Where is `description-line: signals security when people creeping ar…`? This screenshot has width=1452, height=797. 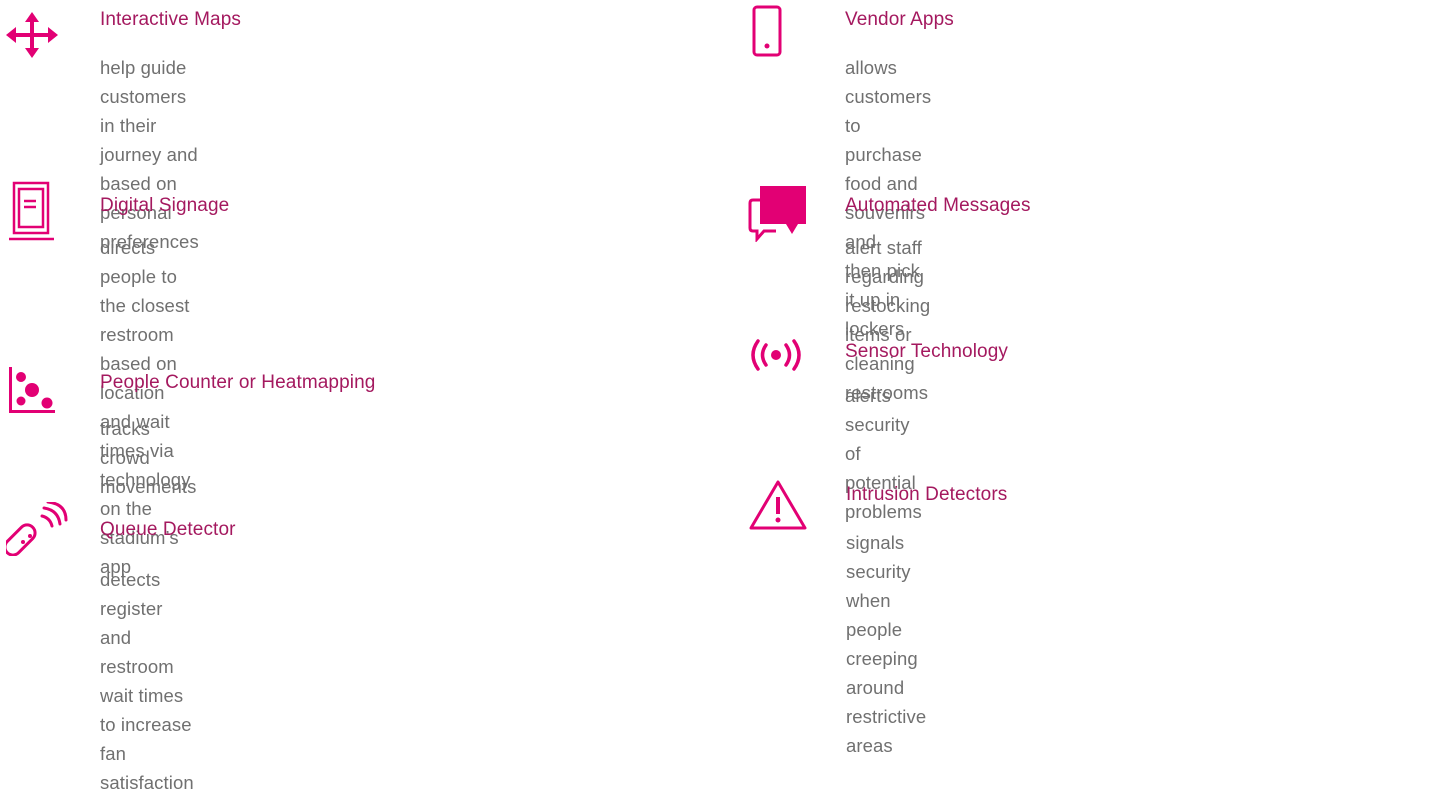 description-line: signals security when people creeping ar… is located at coordinates (882, 615).